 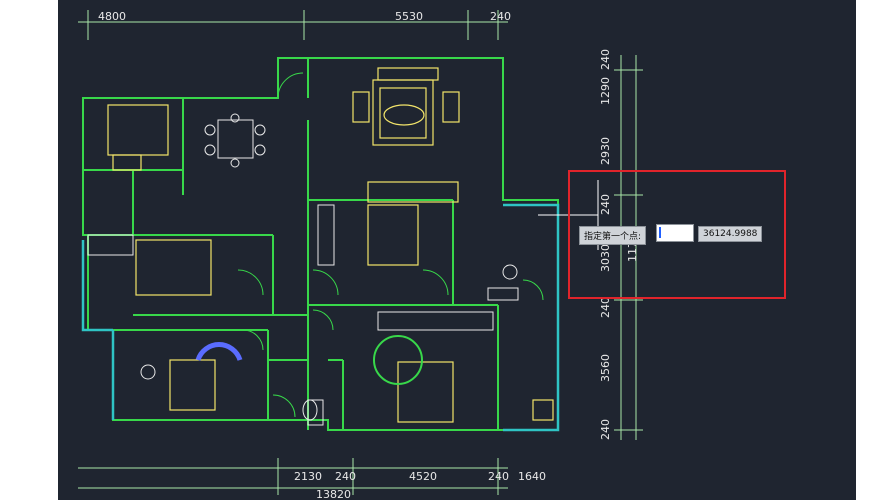 I want to click on dim-right-1: 240, so click(x=605, y=59).